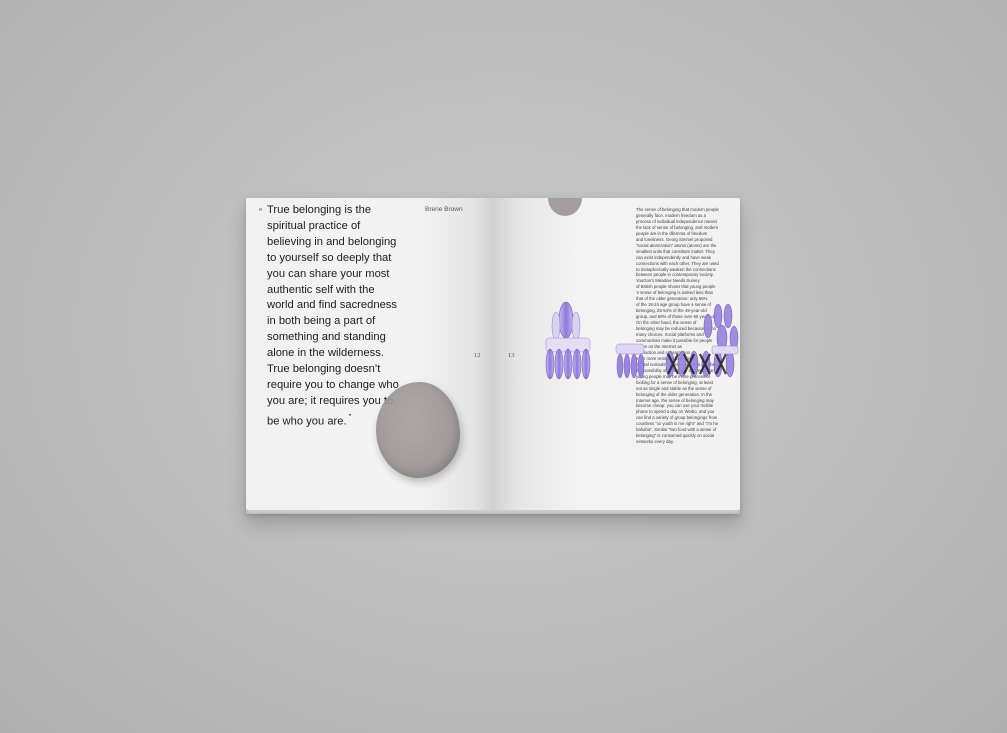 This screenshot has height=733, width=1007. What do you see at coordinates (702, 340) in the screenshot?
I see `purple-lattice-ornament-icon` at bounding box center [702, 340].